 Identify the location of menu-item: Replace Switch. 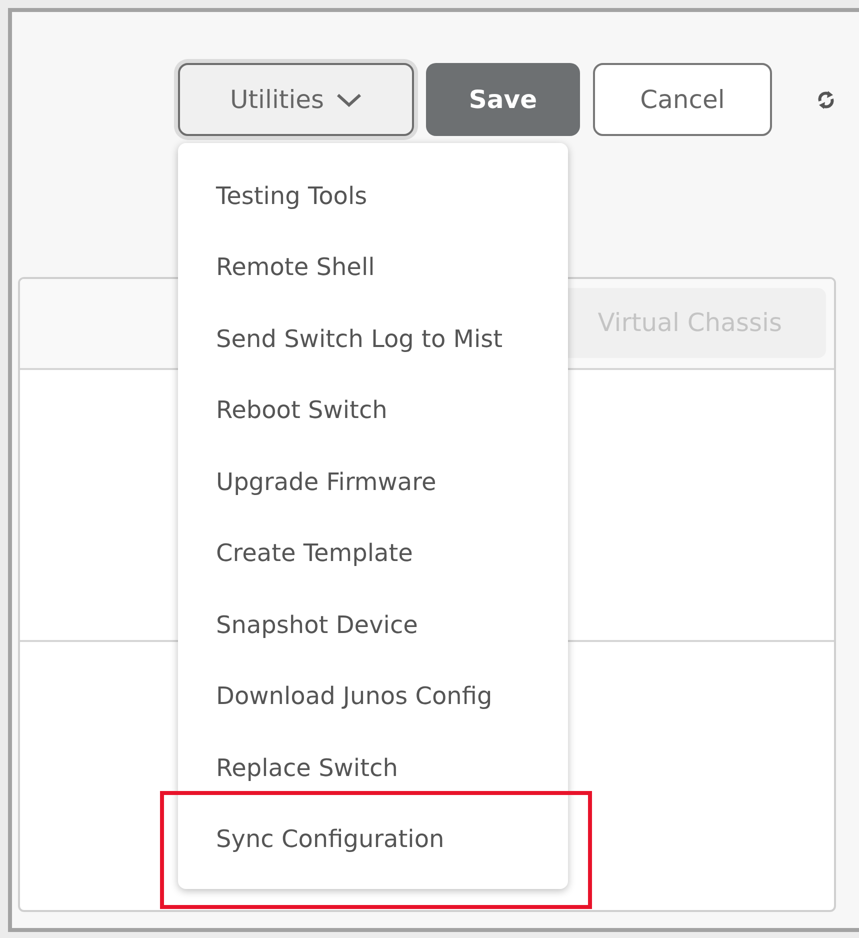
(373, 768).